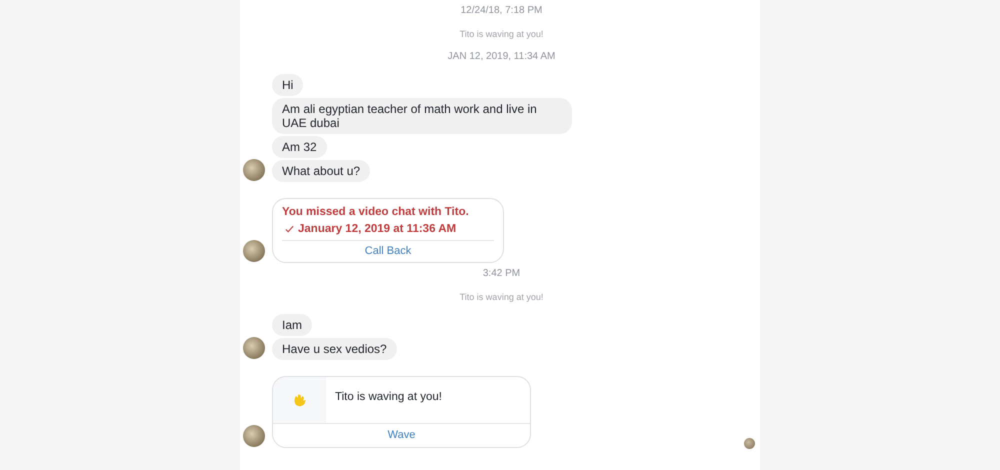 Image resolution: width=1000 pixels, height=470 pixels. What do you see at coordinates (321, 171) in the screenshot?
I see `message-bubble: What about u?` at bounding box center [321, 171].